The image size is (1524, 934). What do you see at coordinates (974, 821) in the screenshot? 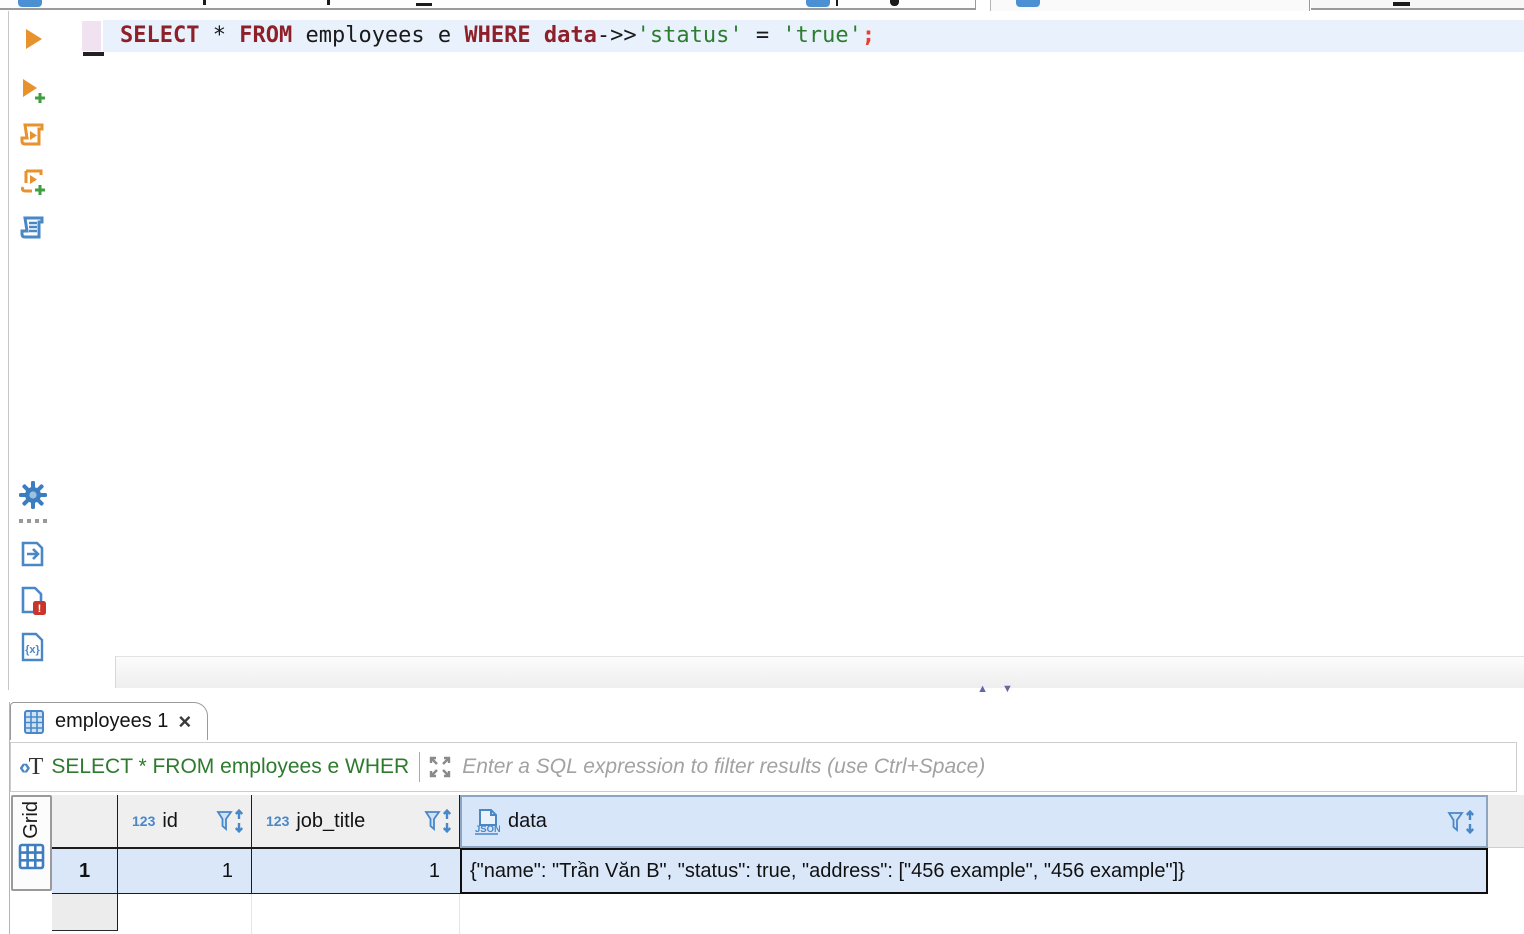
I see `column-header-data: JSON data` at bounding box center [974, 821].